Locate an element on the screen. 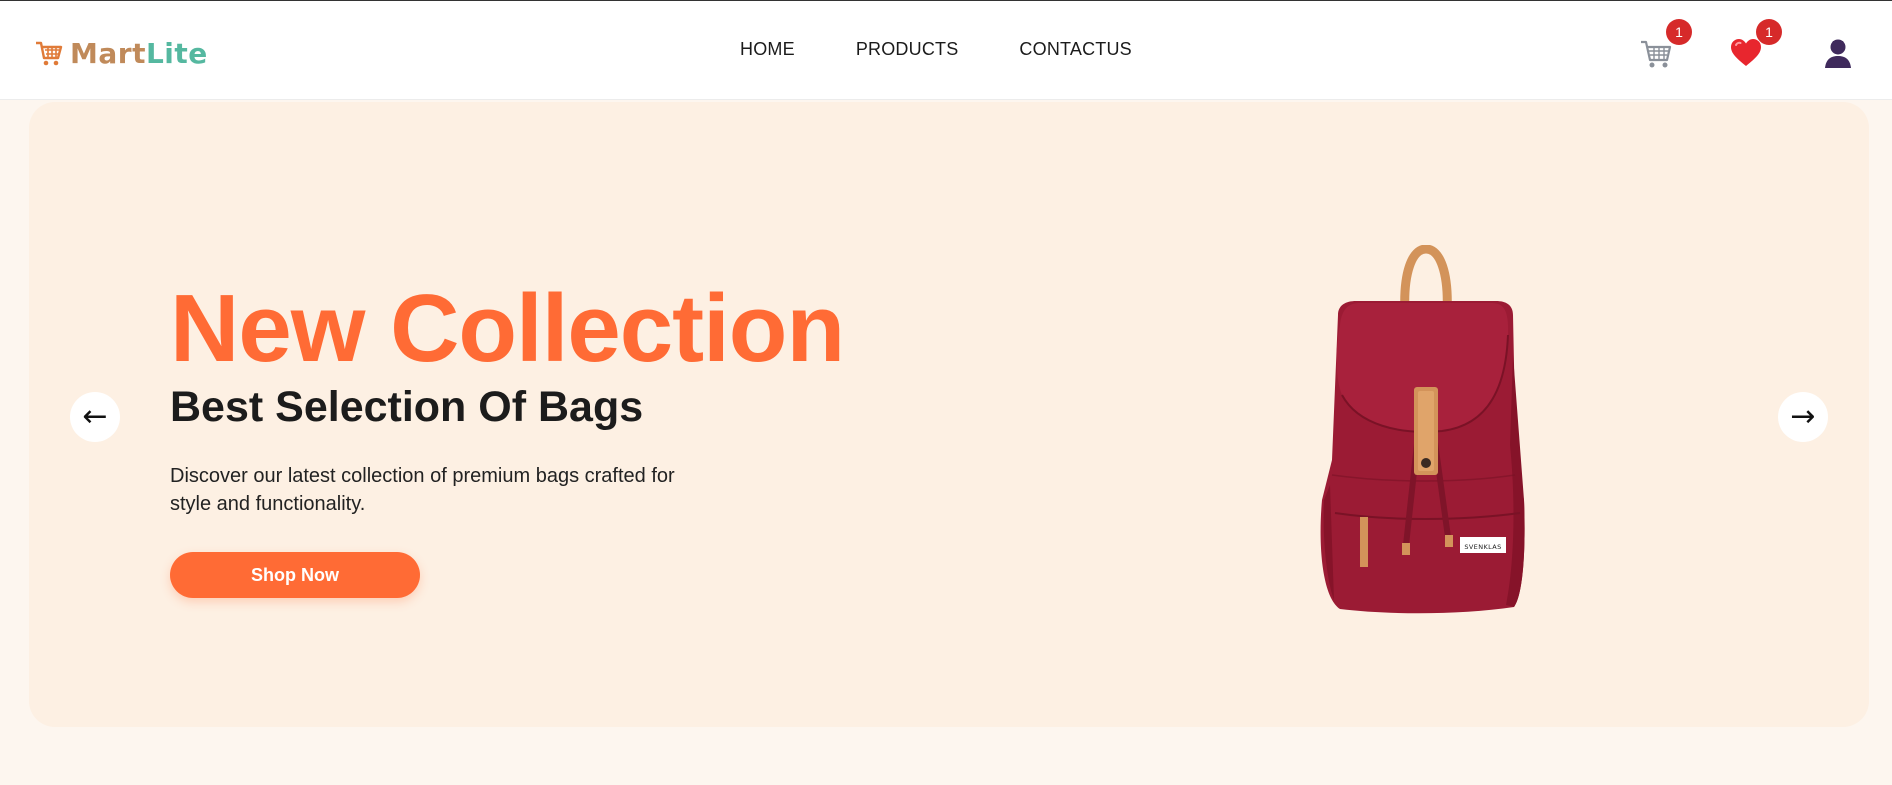  profile-button is located at coordinates (1838, 53).